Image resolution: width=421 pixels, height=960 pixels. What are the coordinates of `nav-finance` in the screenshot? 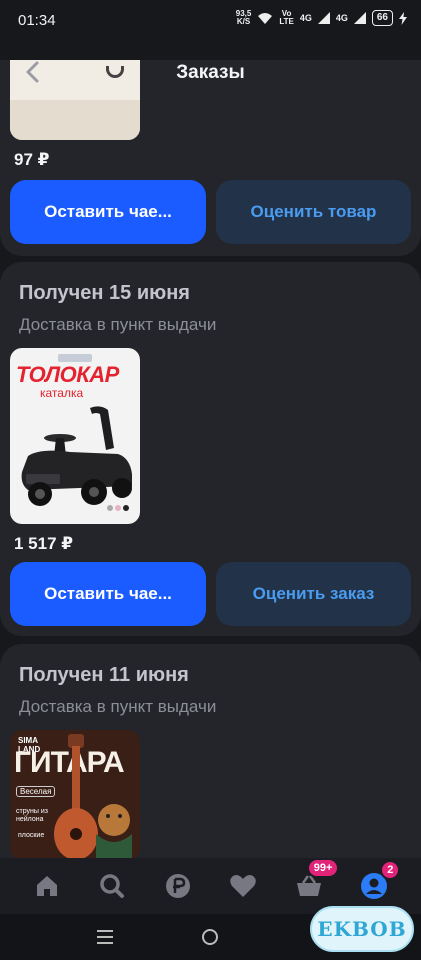 It's located at (178, 886).